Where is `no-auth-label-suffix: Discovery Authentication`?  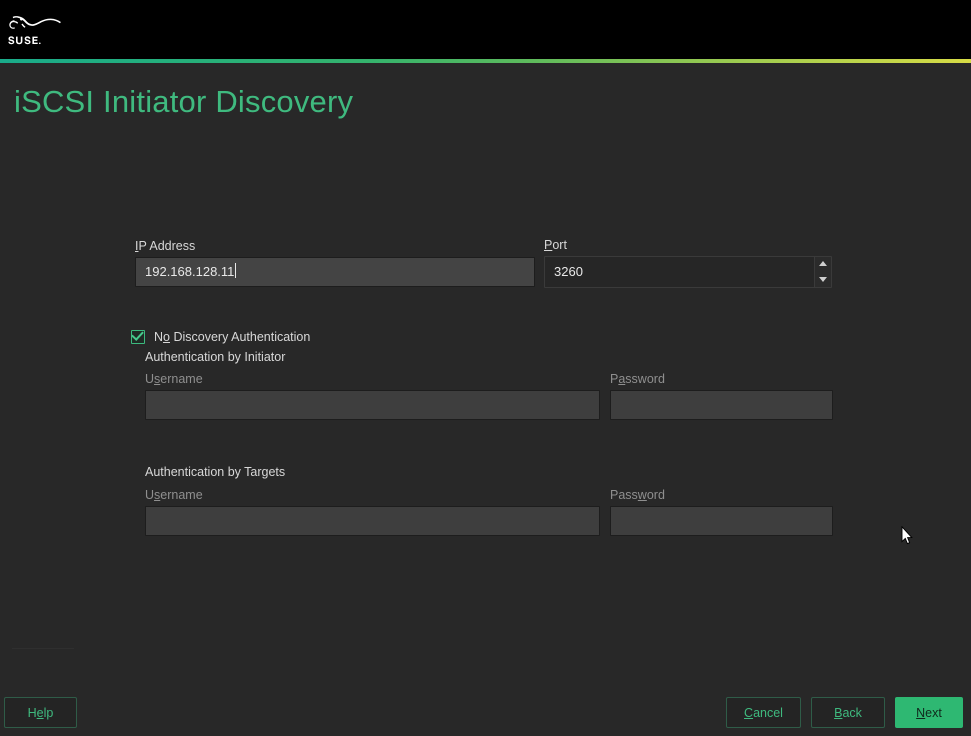
no-auth-label-suffix: Discovery Authentication is located at coordinates (240, 337).